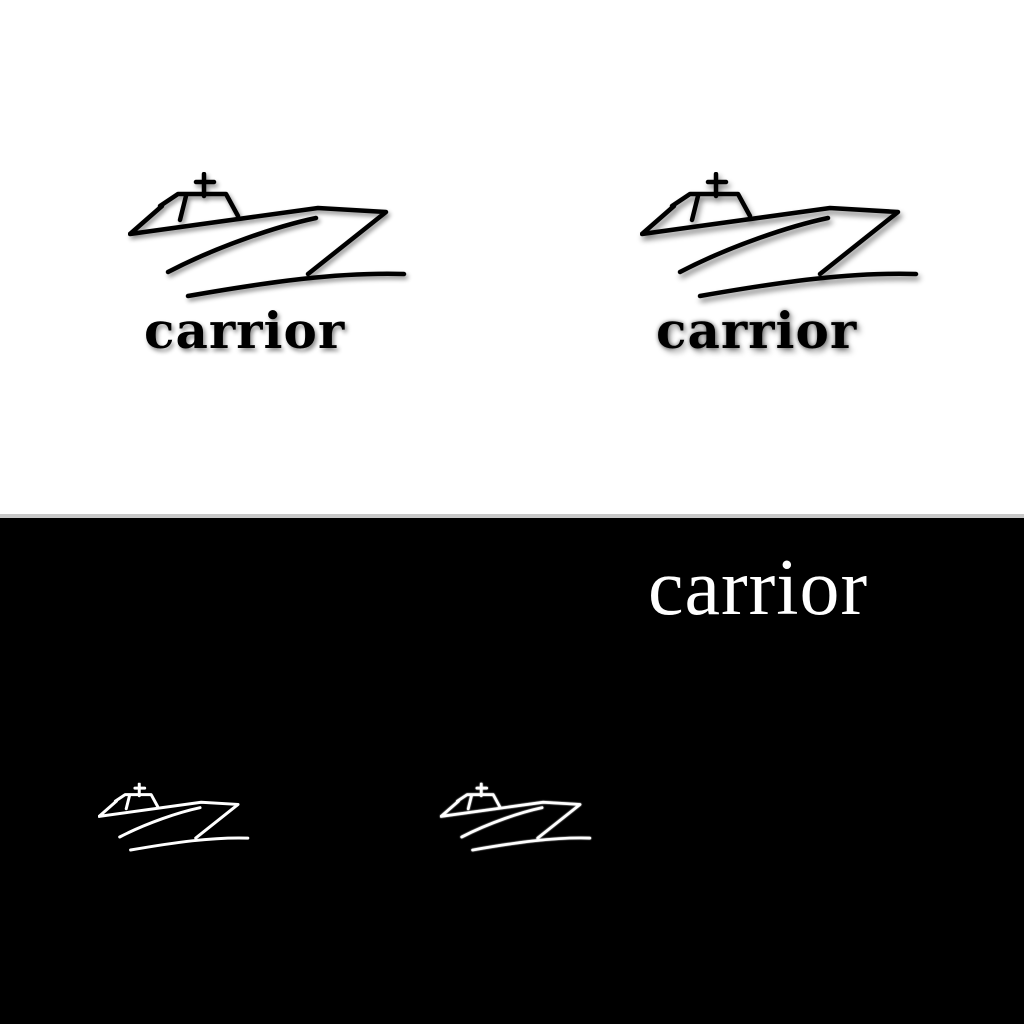  Describe the element at coordinates (245, 330) in the screenshot. I see `brand-wordmark-light-flat: carrior` at that location.